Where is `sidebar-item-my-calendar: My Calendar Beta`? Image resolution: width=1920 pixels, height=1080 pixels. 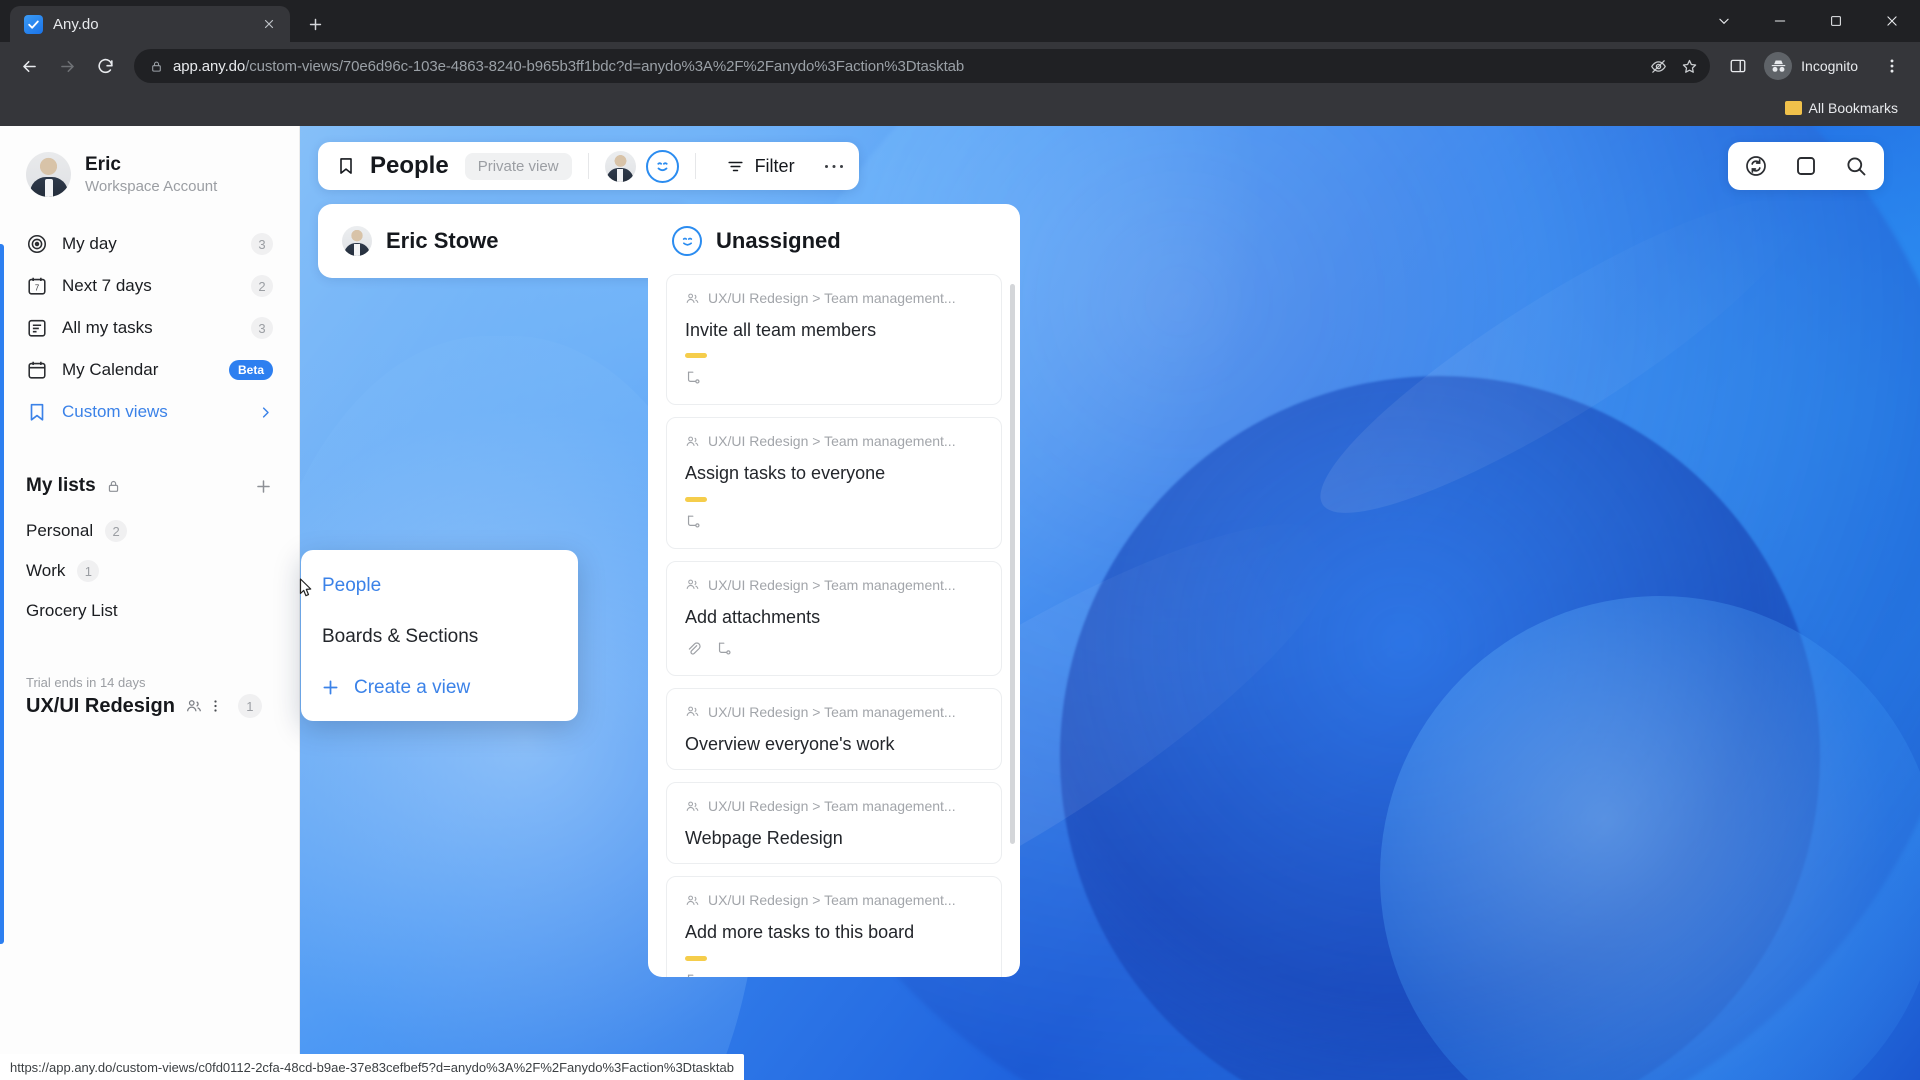 sidebar-item-my-calendar: My Calendar Beta is located at coordinates (149, 370).